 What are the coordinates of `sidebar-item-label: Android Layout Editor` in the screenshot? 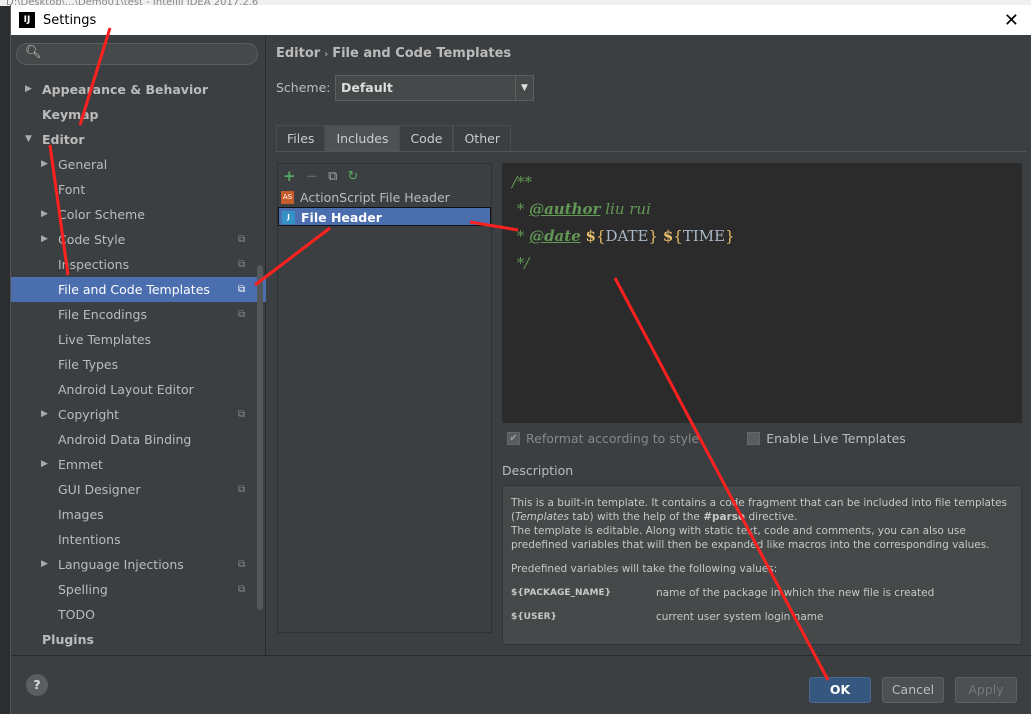 It's located at (126, 389).